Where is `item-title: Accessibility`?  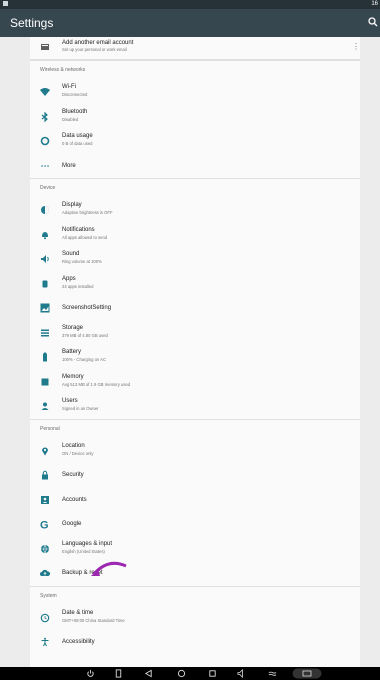
item-title: Accessibility is located at coordinates (78, 642).